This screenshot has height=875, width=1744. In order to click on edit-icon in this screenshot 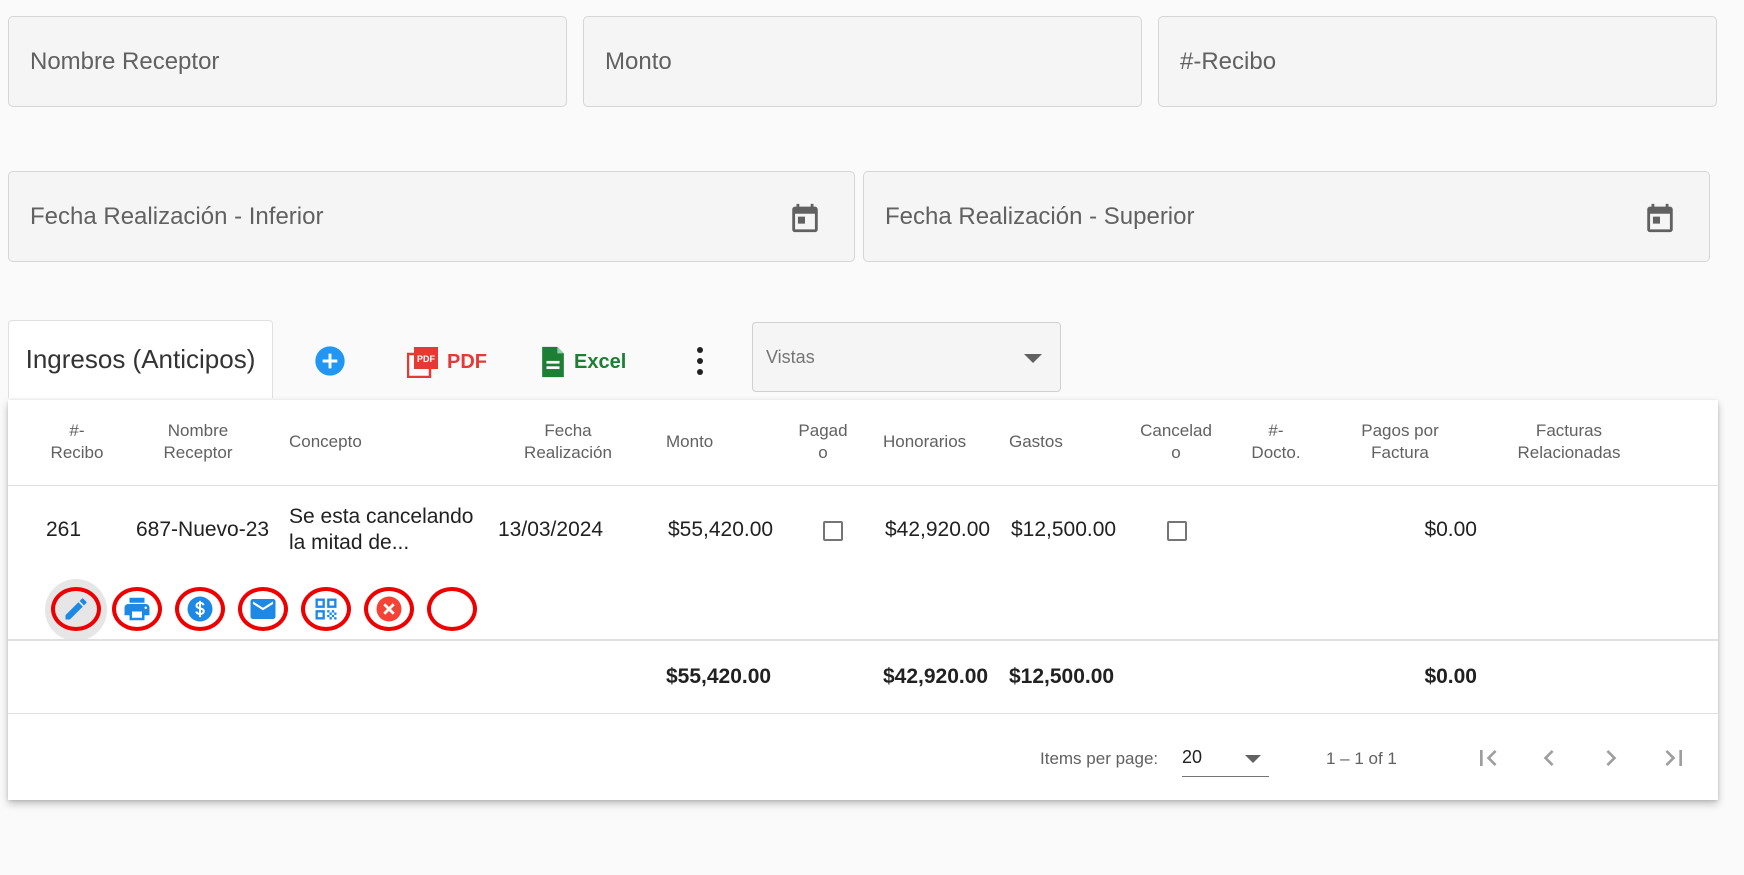, I will do `click(76, 609)`.